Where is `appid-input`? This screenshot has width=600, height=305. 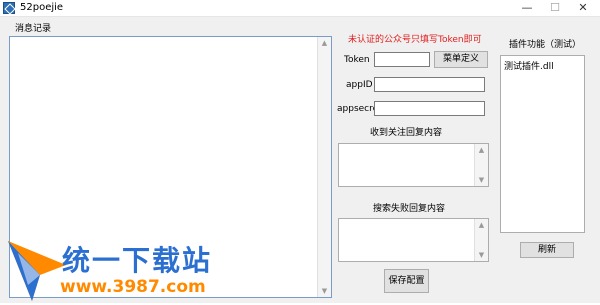
appid-input is located at coordinates (429, 84).